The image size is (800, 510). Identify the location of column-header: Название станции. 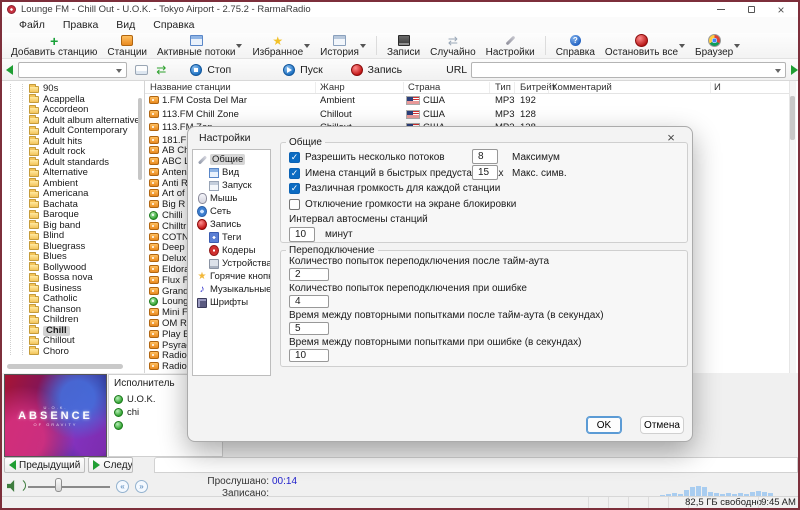
(190, 87).